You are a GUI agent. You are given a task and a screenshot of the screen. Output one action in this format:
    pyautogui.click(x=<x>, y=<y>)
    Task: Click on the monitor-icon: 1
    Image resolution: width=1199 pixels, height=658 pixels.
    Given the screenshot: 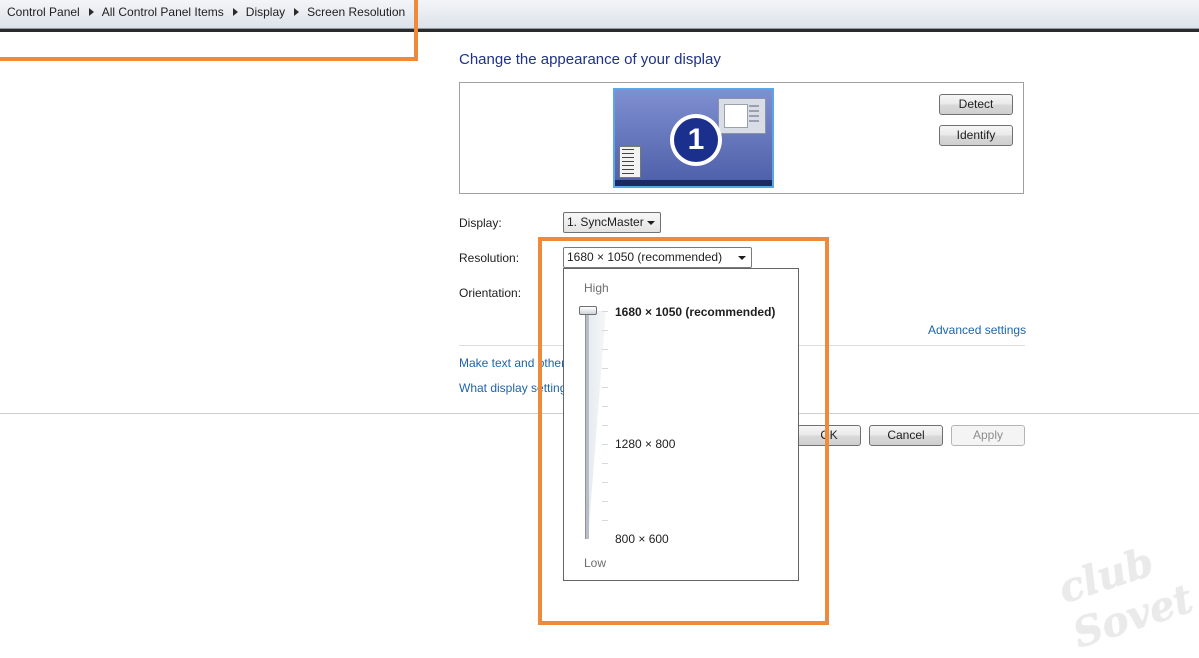 What is the action you would take?
    pyautogui.click(x=693, y=138)
    